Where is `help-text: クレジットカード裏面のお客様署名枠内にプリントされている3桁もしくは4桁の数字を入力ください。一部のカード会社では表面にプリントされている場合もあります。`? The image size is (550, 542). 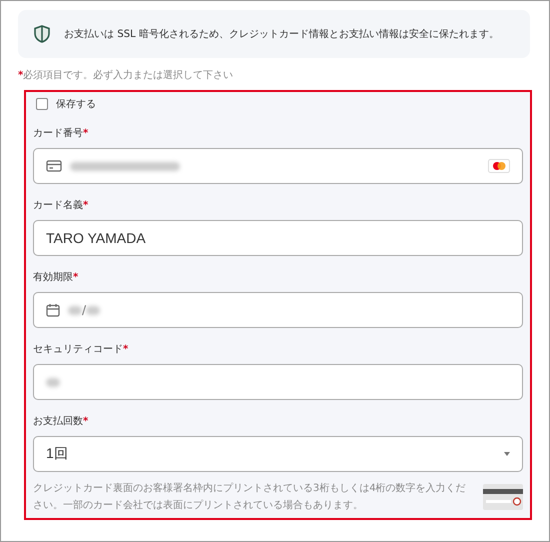
help-text: クレジットカード裏面のお客様署名枠内にプリントされている3桁もしくは4桁の数字を入力ください。一部のカード会社では表面にプリントされている場合もあります。 is located at coordinates (250, 497).